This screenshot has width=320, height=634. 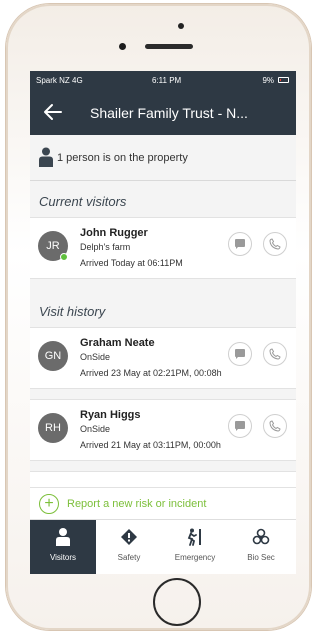 What do you see at coordinates (129, 547) in the screenshot?
I see `tab-safety: Safety` at bounding box center [129, 547].